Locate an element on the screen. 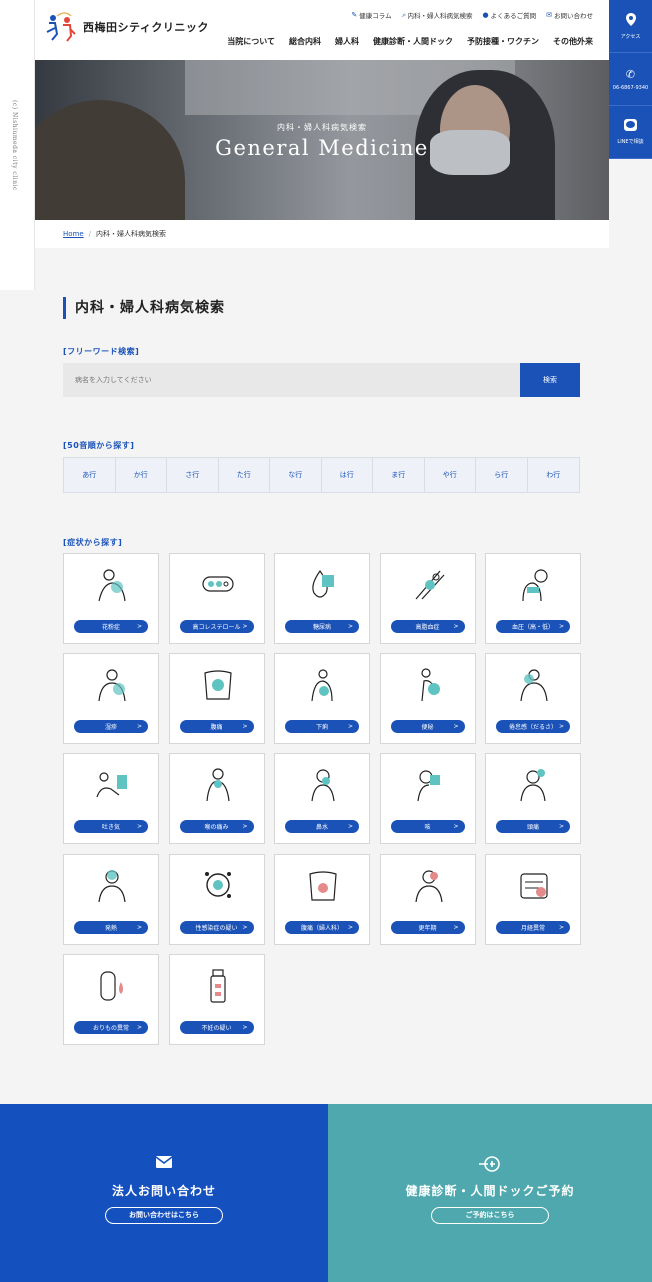 The image size is (652, 1282). line-icon is located at coordinates (630, 126).